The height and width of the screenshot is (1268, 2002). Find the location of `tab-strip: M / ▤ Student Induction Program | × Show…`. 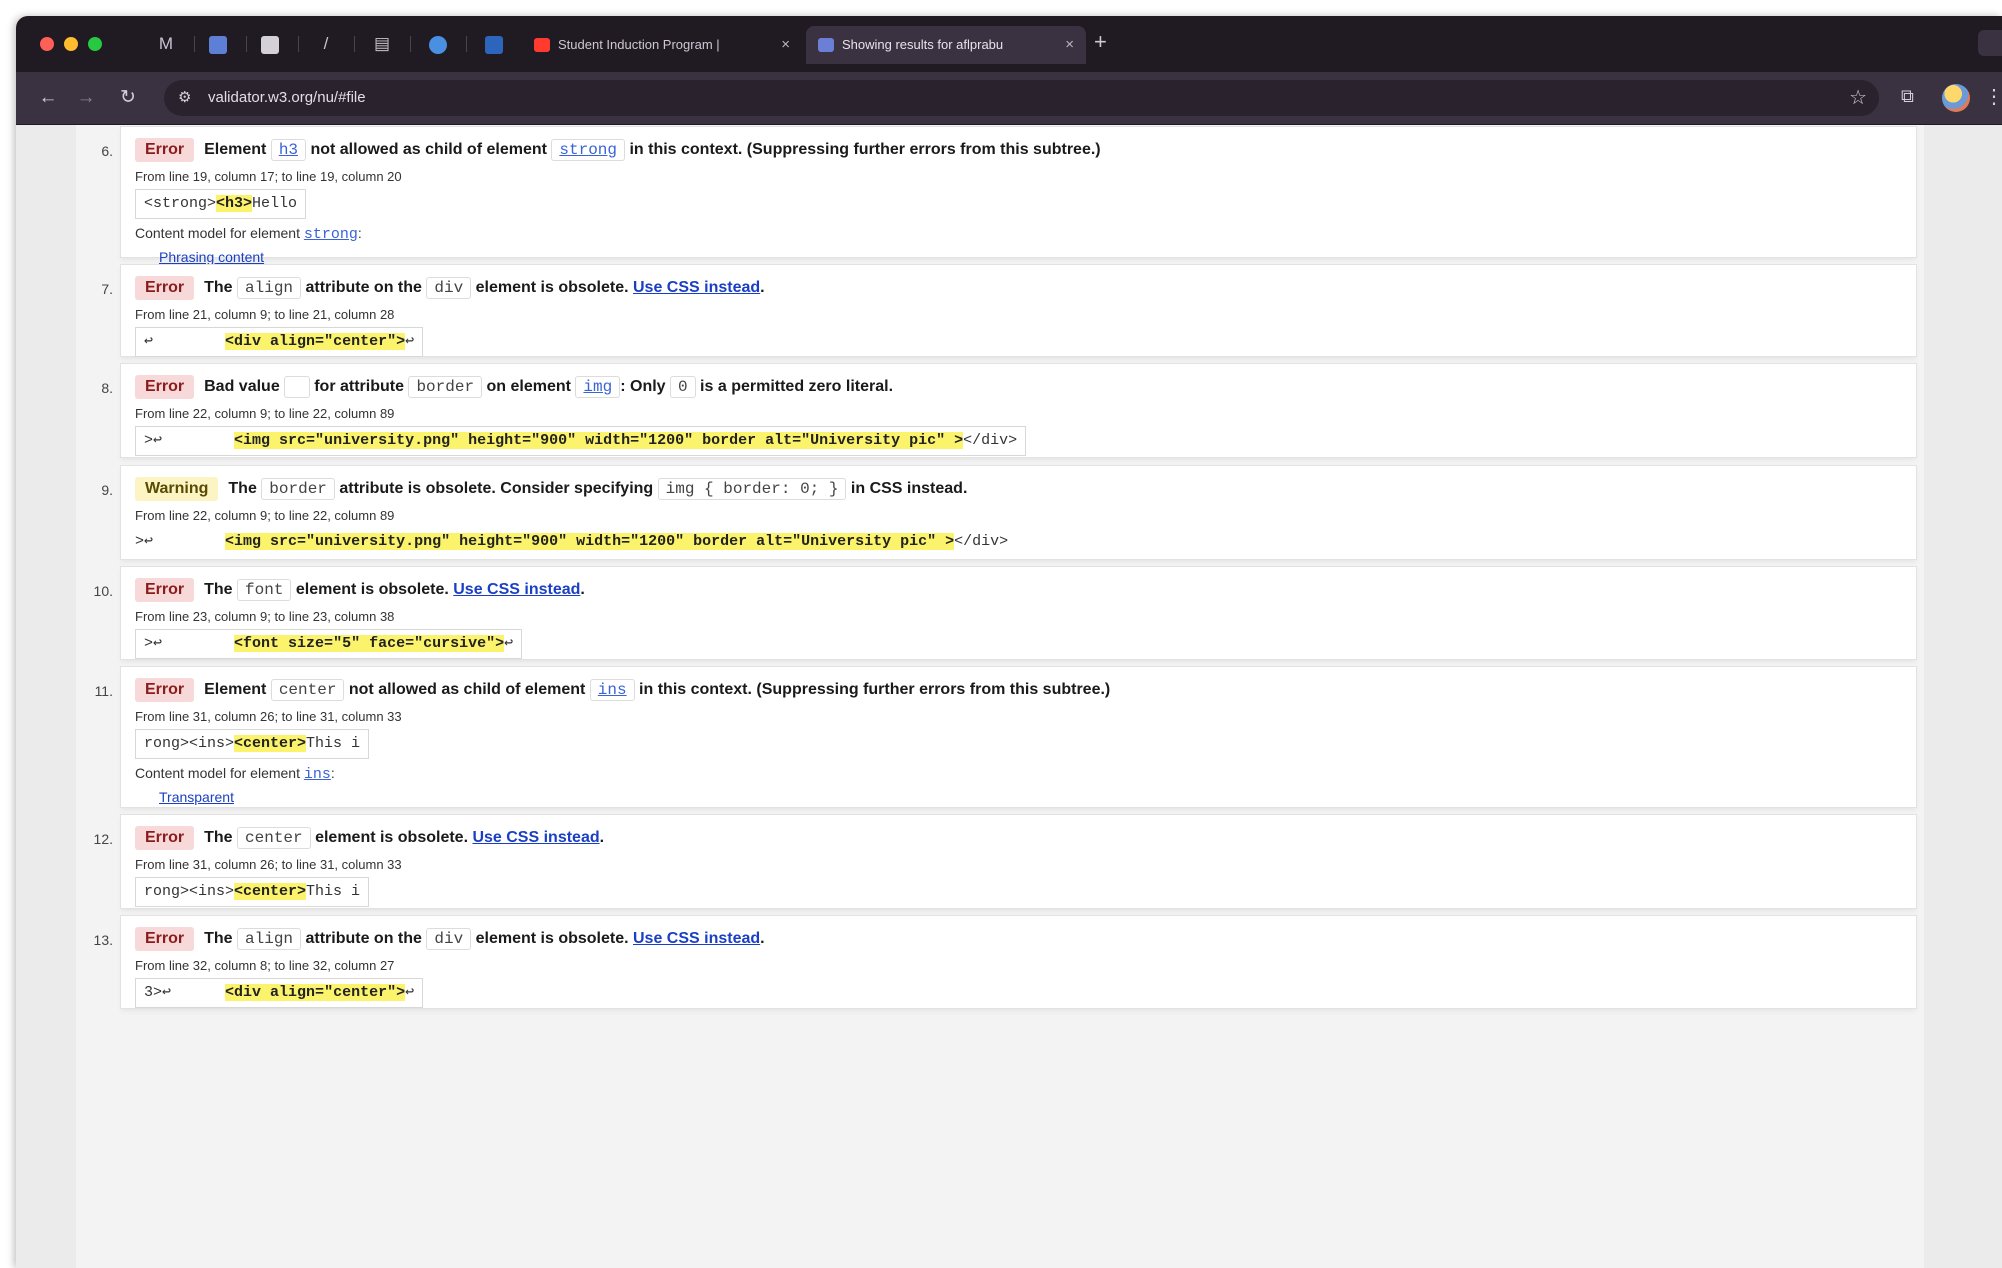

tab-strip: M / ▤ Student Induction Program | × Show… is located at coordinates (1009, 44).